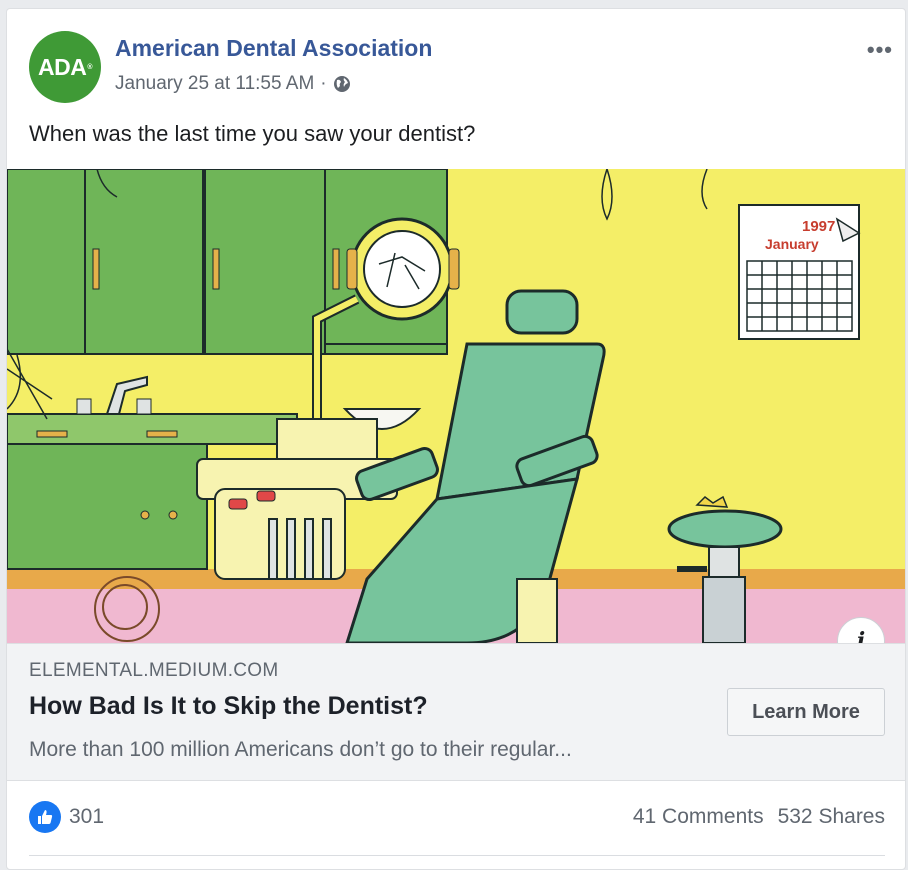  I want to click on comments-count-link: 41 Comments, so click(698, 817).